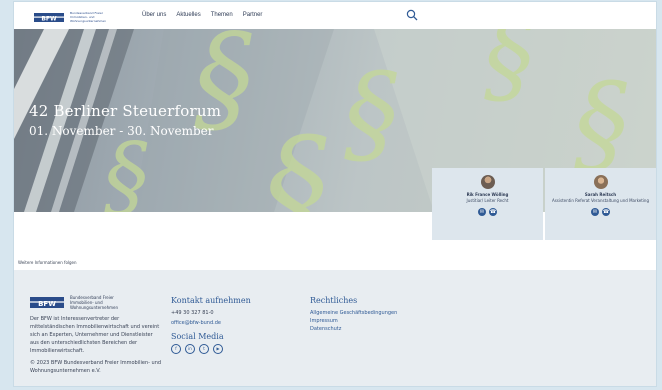 This screenshot has width=662, height=390. Describe the element at coordinates (197, 349) in the screenshot. I see `social-icons: f in t ▶` at that location.